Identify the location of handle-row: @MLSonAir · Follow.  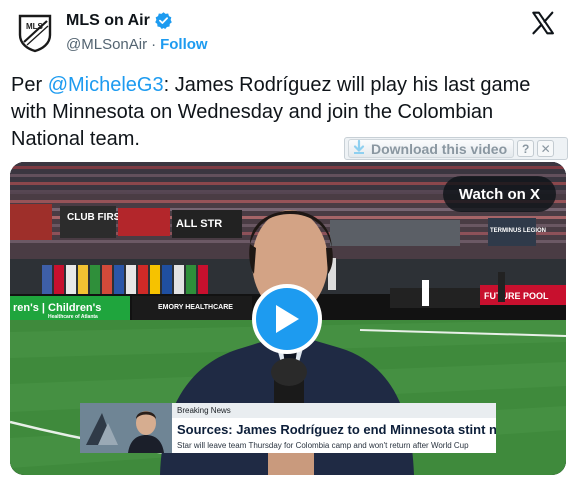
(137, 44).